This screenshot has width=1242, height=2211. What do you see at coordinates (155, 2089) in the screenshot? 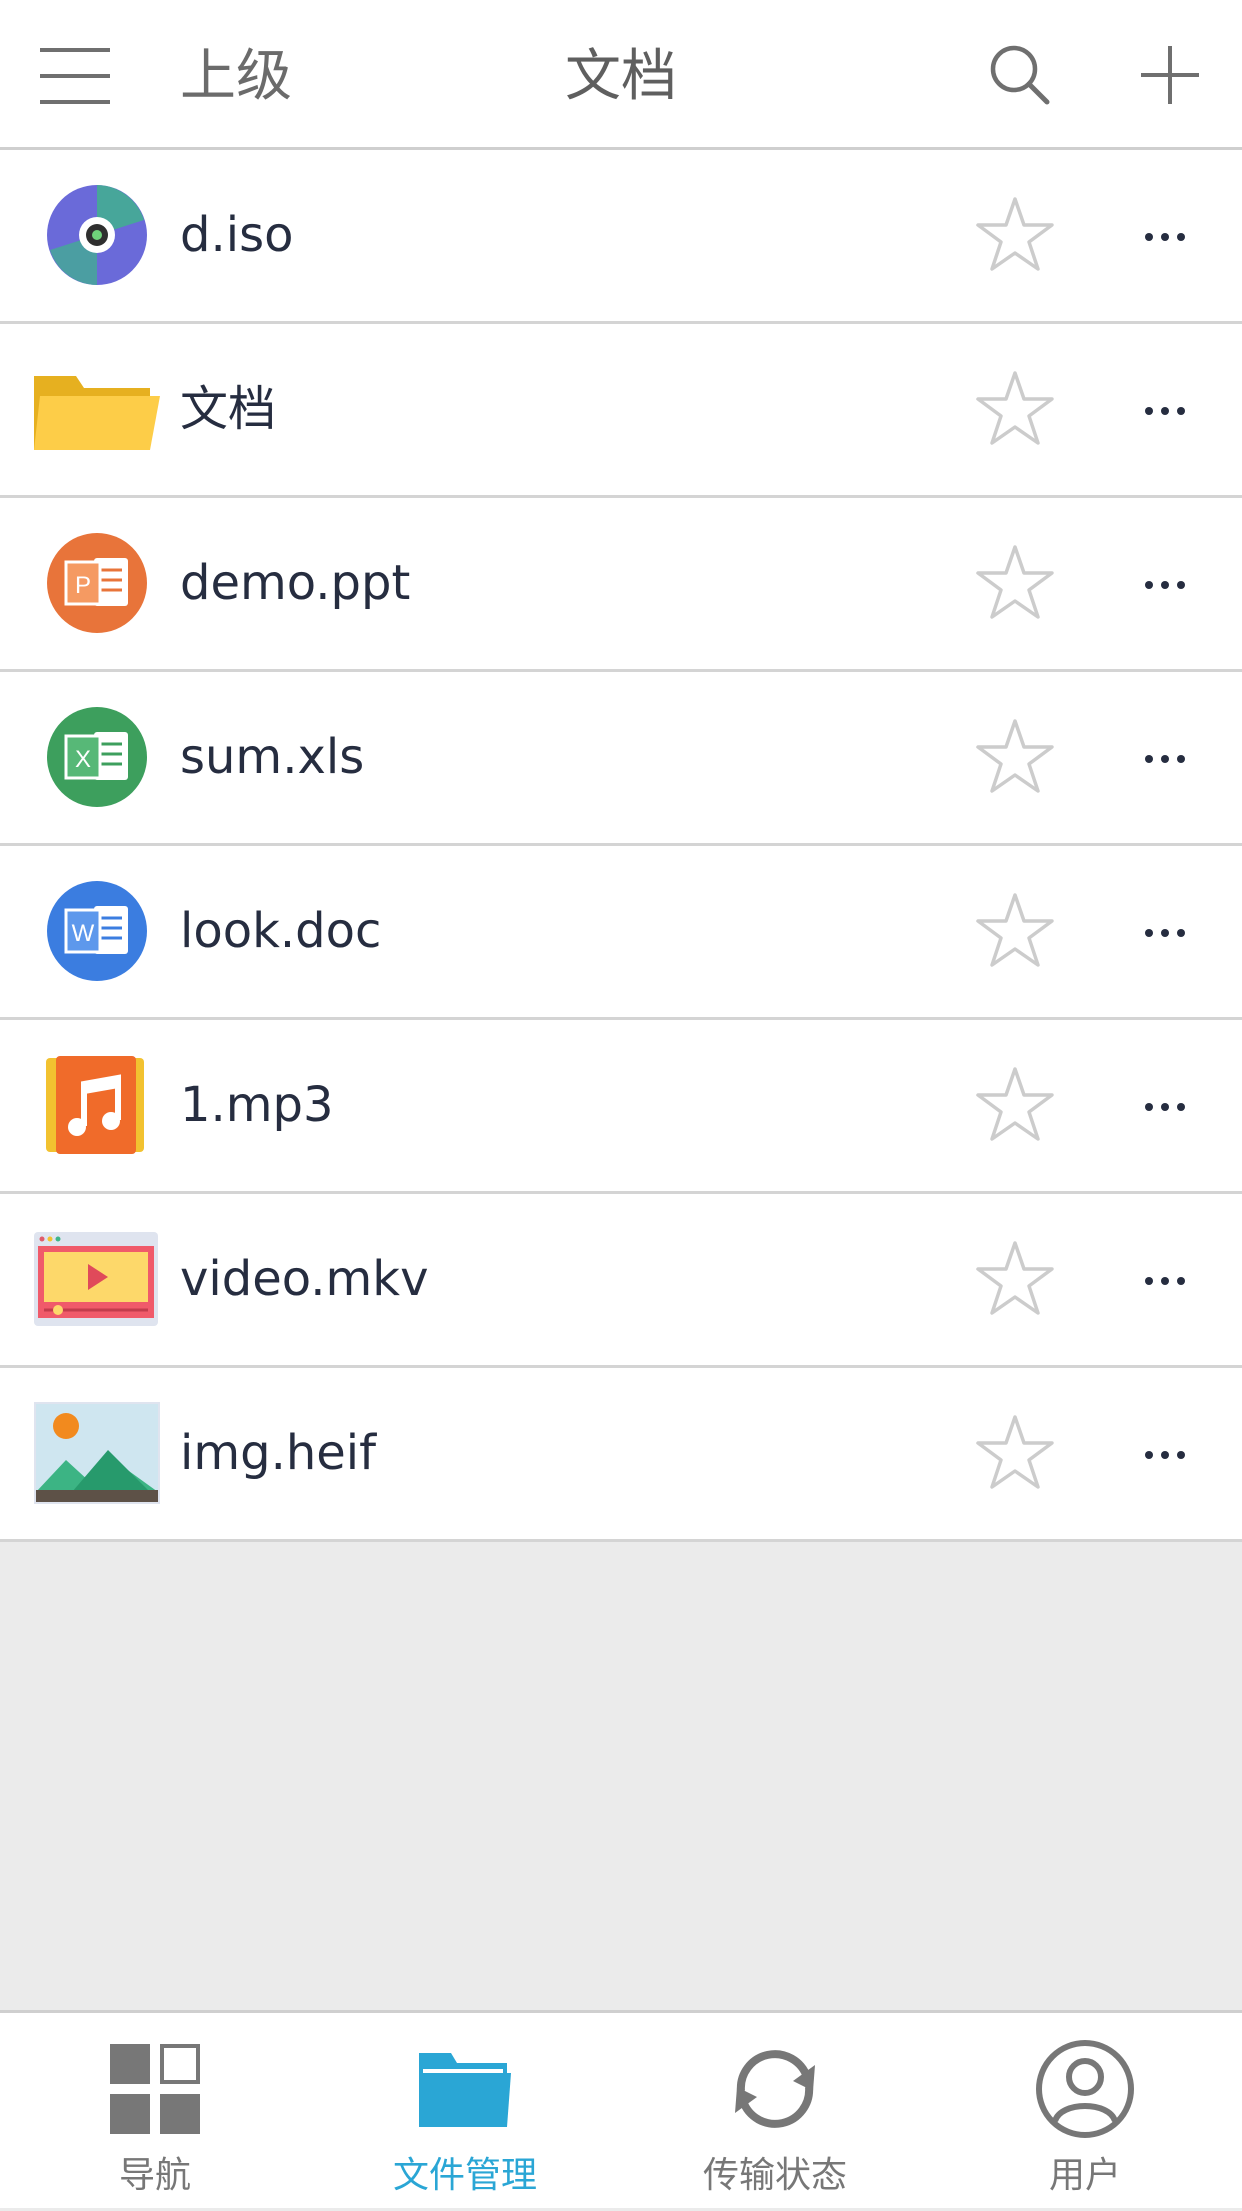
I see `grid-icon` at bounding box center [155, 2089].